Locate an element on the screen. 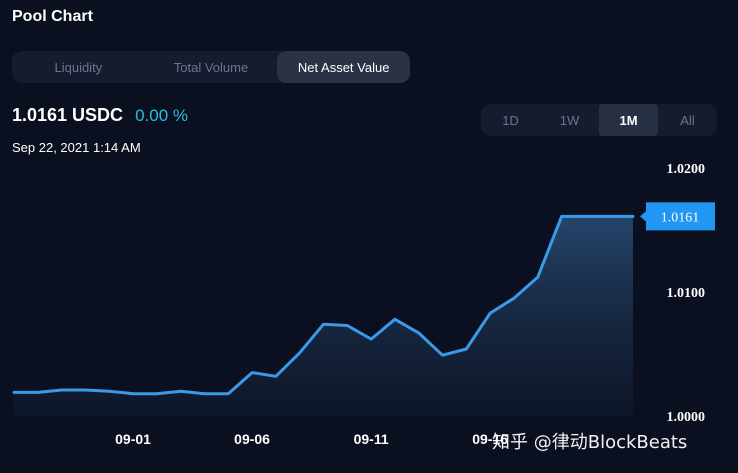 The image size is (738, 473). x-tick-label: 09-06 is located at coordinates (252, 439).